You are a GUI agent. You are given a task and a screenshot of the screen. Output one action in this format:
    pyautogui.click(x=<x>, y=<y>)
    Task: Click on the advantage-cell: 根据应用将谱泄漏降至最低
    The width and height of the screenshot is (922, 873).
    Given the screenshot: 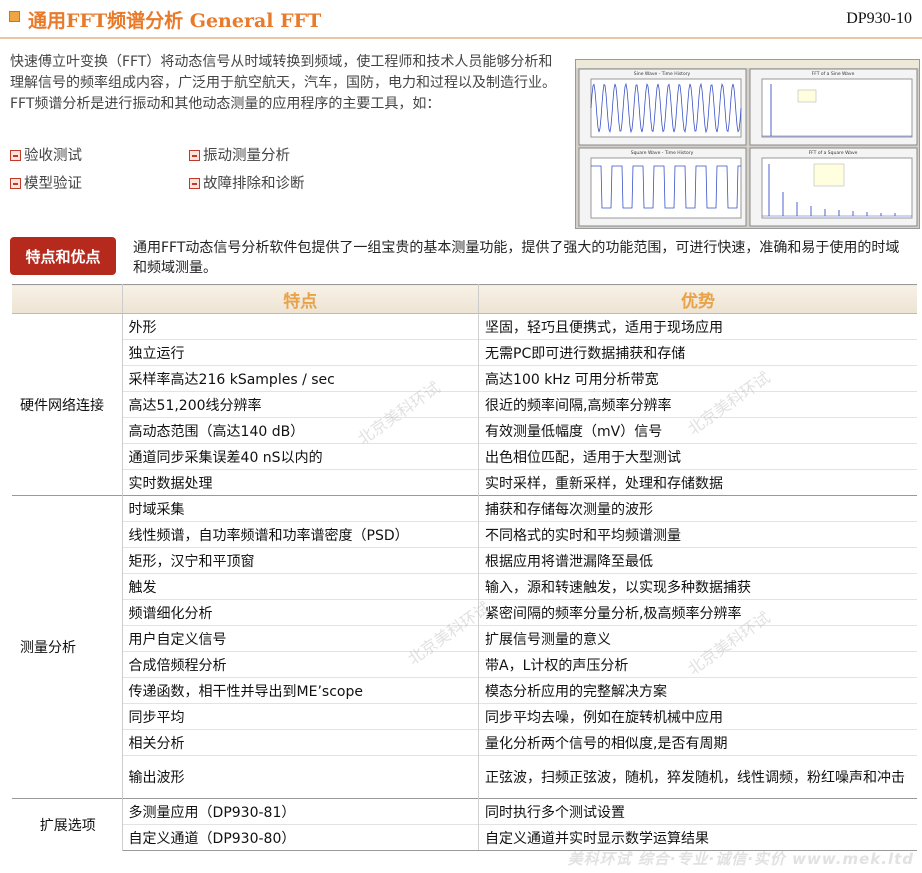 What is the action you would take?
    pyautogui.click(x=697, y=560)
    